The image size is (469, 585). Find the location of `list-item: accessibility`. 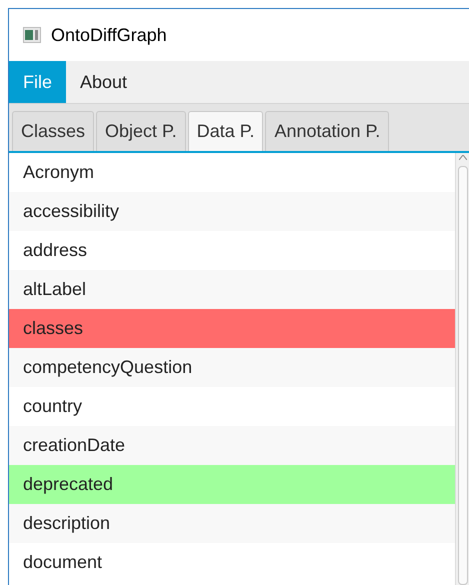

list-item: accessibility is located at coordinates (232, 211).